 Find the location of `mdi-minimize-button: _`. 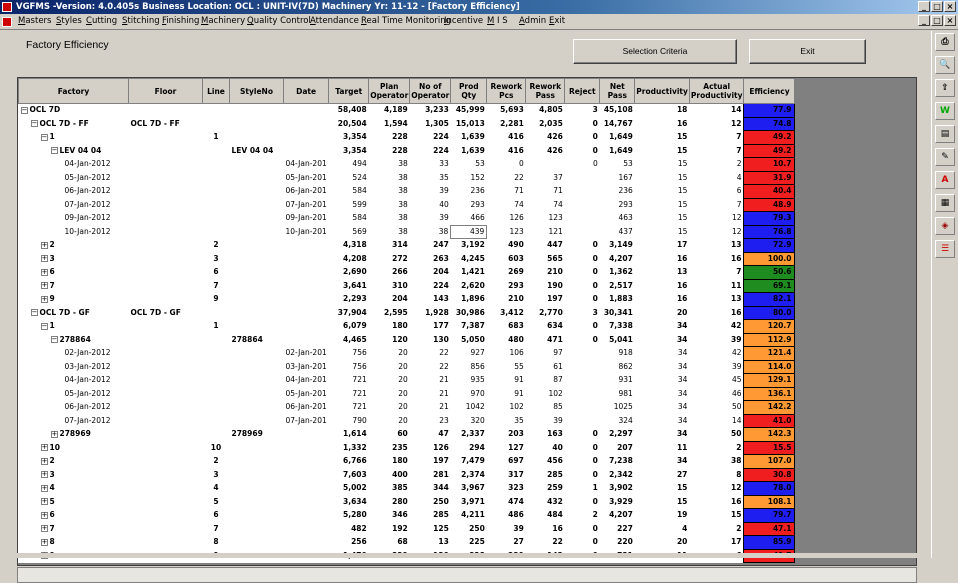

mdi-minimize-button: _ is located at coordinates (924, 20).